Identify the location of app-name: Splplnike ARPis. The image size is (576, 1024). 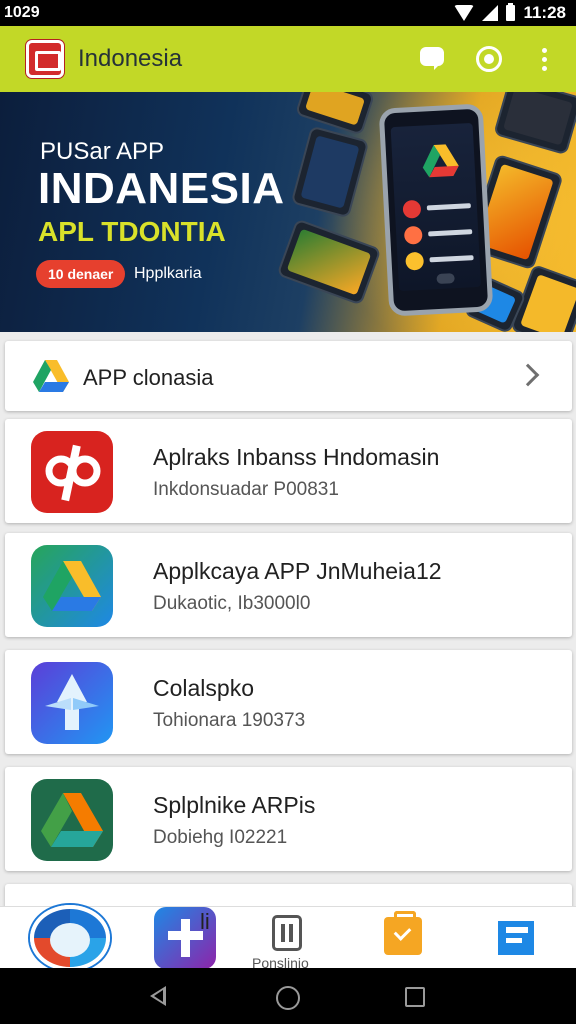
(234, 805).